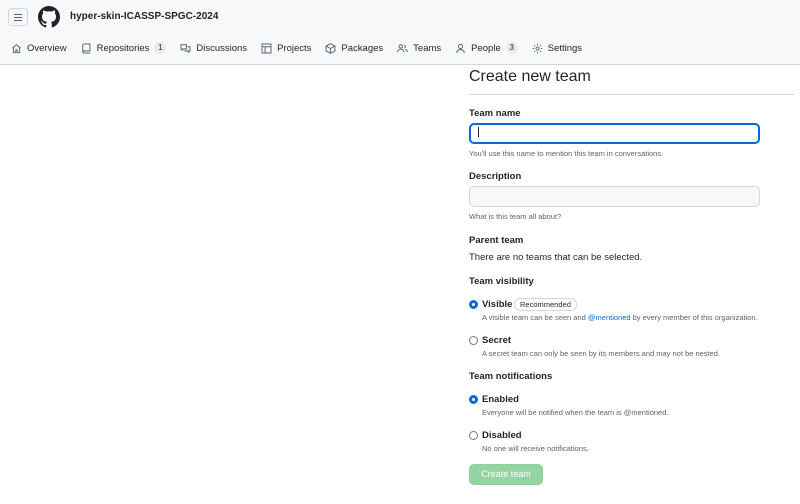 The image size is (800, 504). Describe the element at coordinates (614, 196) in the screenshot. I see `description-input` at that location.